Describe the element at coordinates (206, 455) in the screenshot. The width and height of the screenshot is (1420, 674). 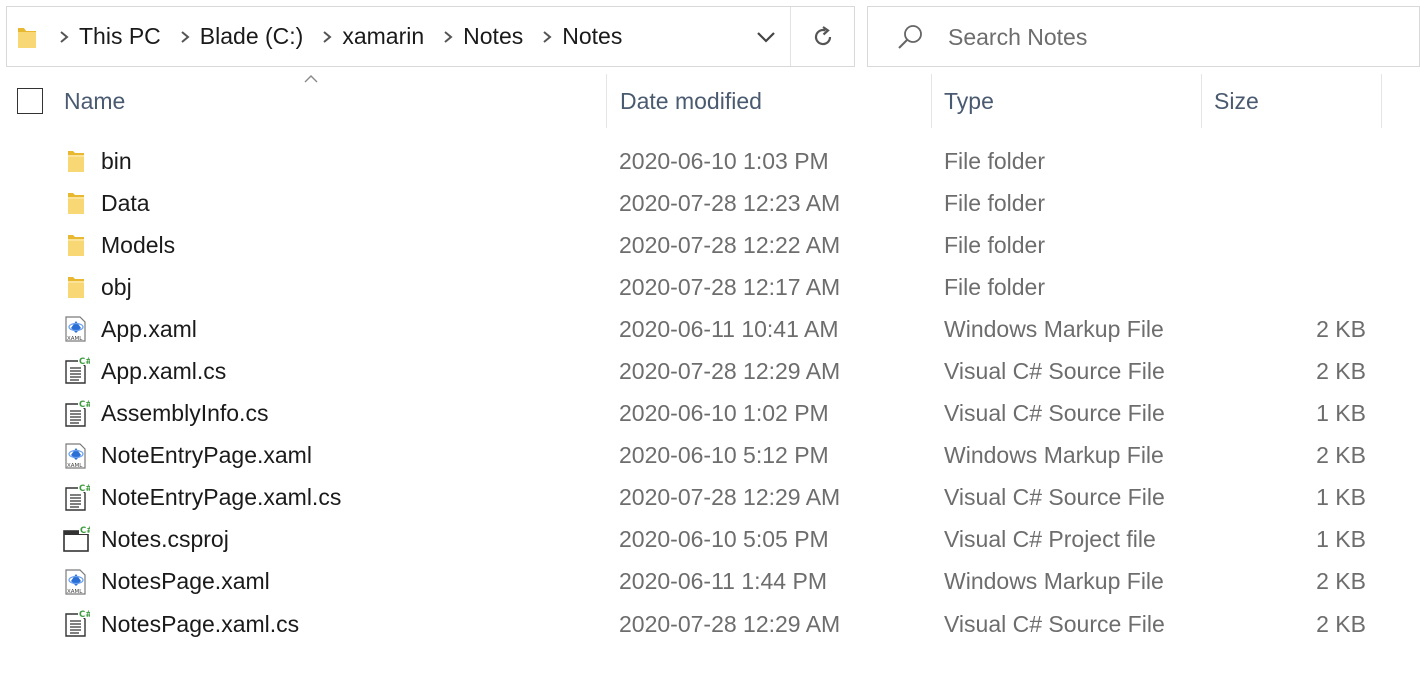
I see `file-name: NoteEntryPage.xaml` at that location.